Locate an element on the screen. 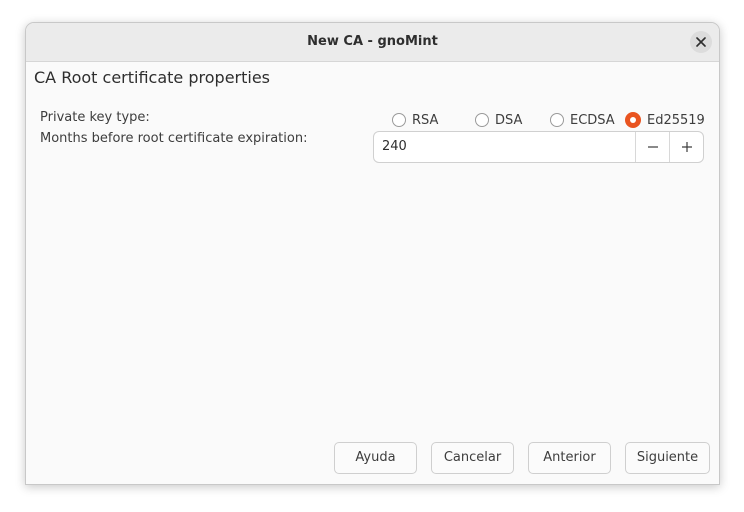 The image size is (744, 512). radio-rsa: RSA is located at coordinates (415, 120).